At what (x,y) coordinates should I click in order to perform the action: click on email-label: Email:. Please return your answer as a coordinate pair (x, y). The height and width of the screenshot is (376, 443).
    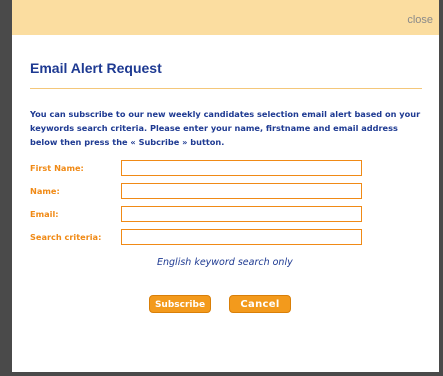
    Looking at the image, I should click on (44, 214).